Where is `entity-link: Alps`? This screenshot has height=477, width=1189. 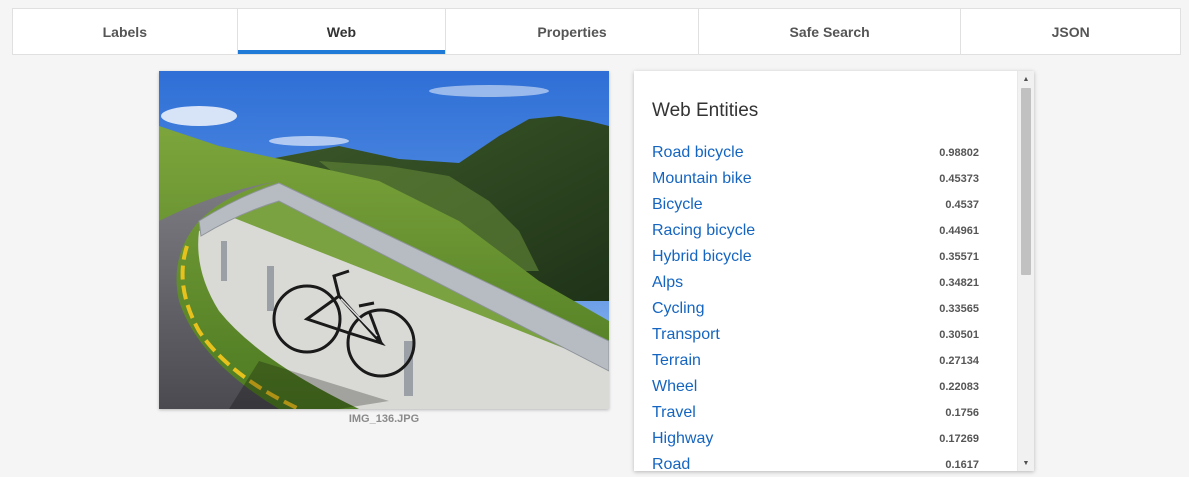
entity-link: Alps is located at coordinates (667, 283).